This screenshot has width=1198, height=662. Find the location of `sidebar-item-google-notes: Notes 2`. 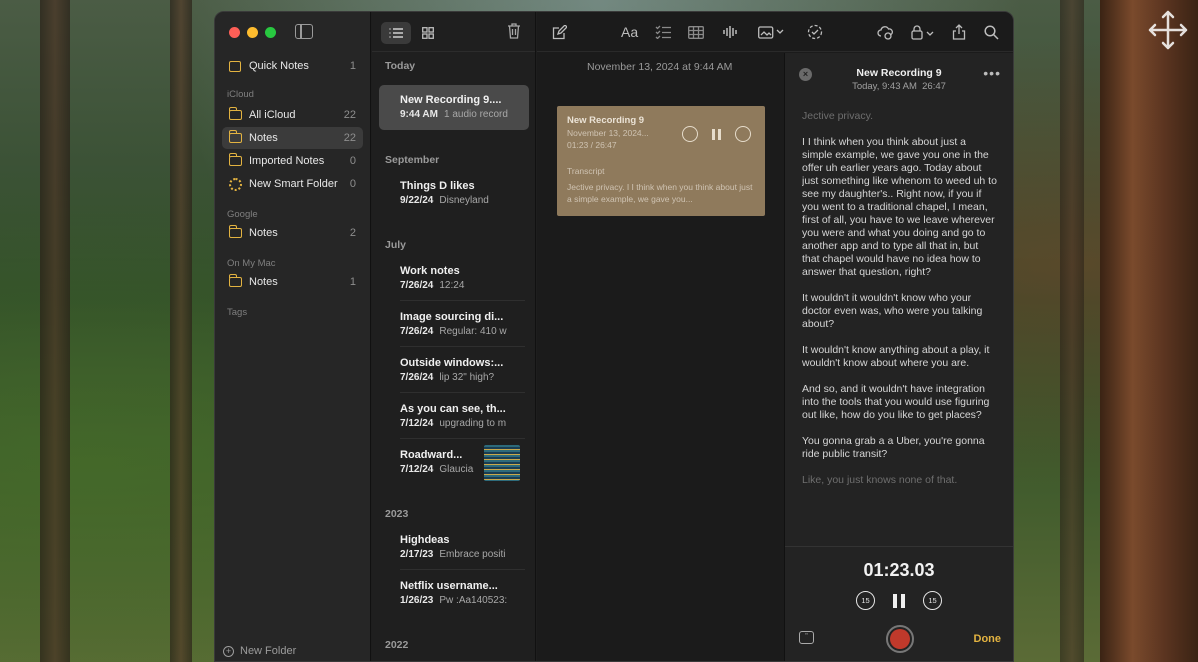

sidebar-item-google-notes: Notes 2 is located at coordinates (292, 233).